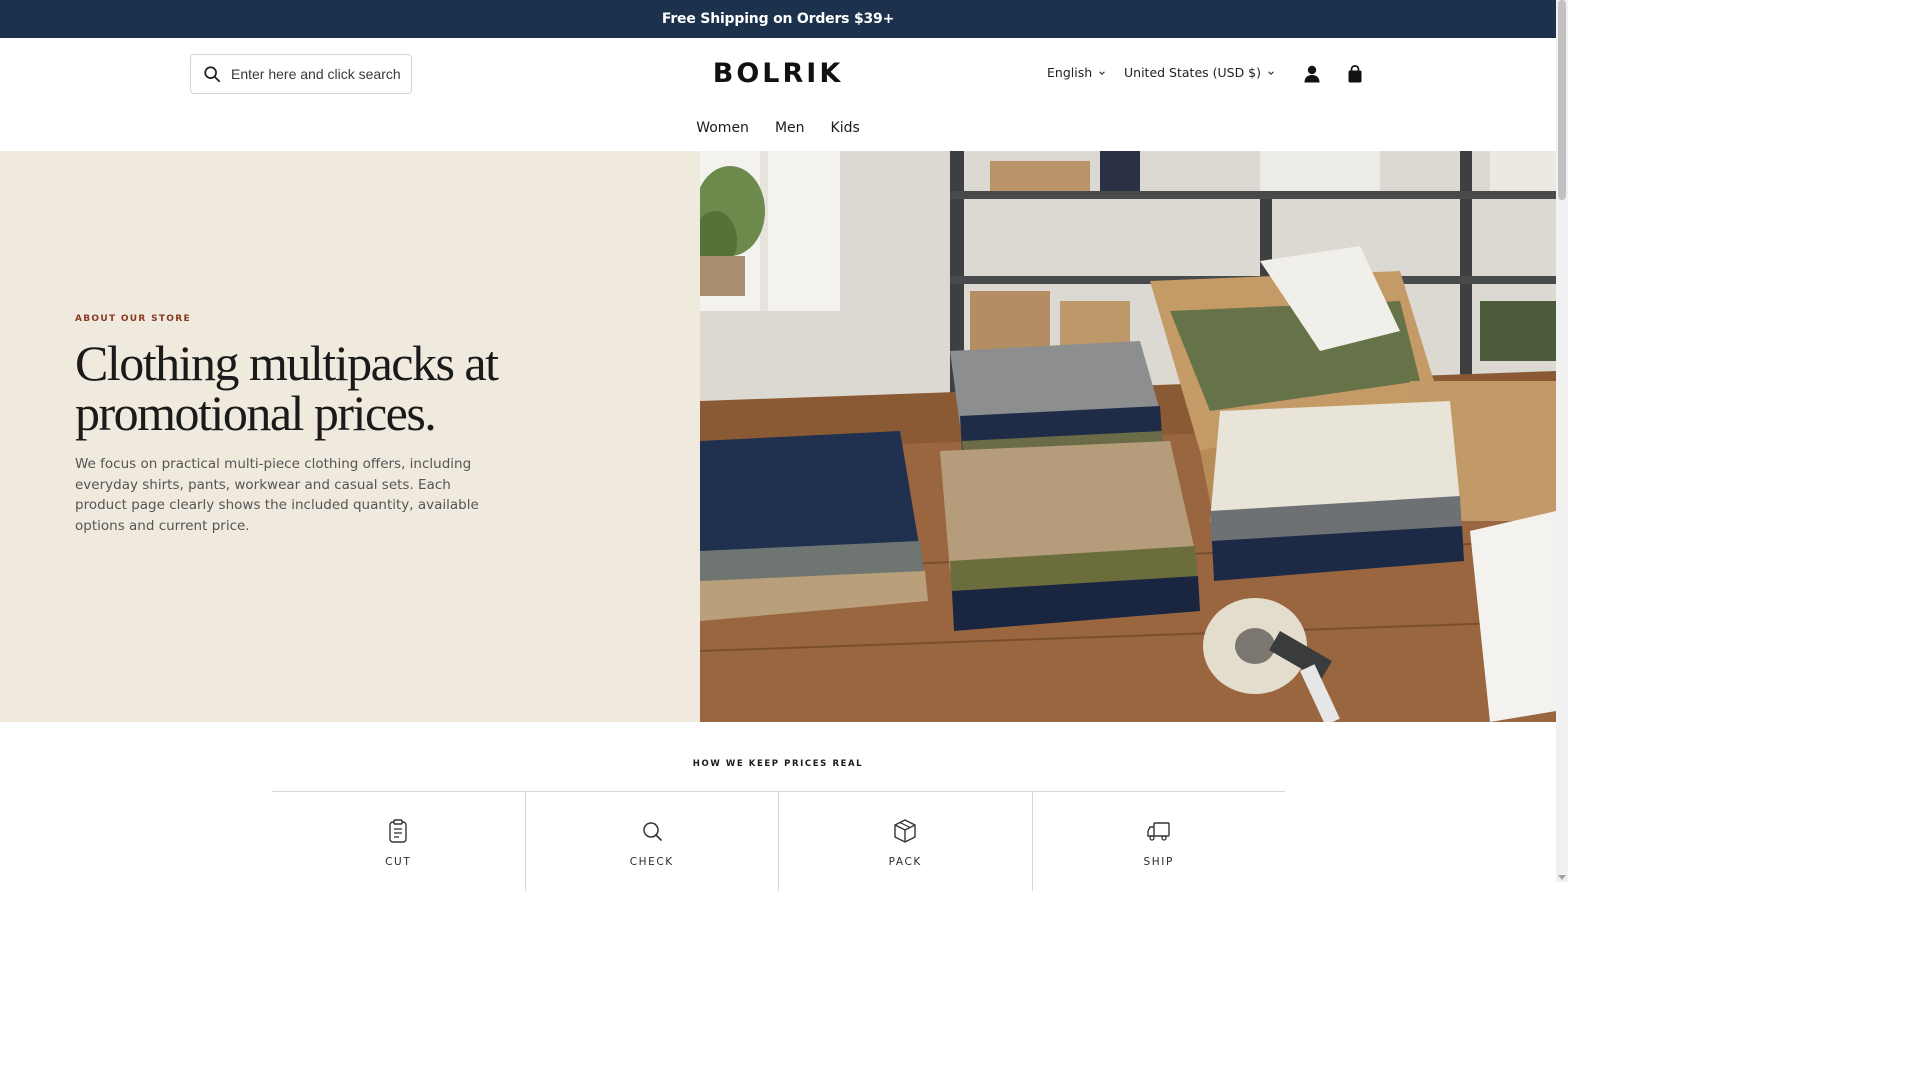 Image resolution: width=1920 pixels, height=1080 pixels. Describe the element at coordinates (1158, 862) in the screenshot. I see `step-label: SHIP` at that location.